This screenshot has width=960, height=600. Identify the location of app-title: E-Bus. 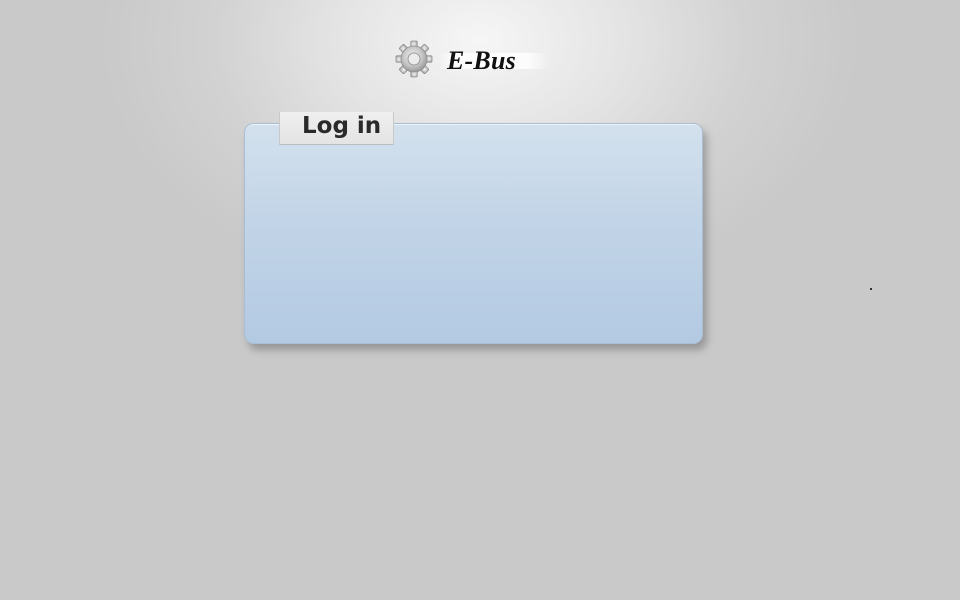
(481, 60).